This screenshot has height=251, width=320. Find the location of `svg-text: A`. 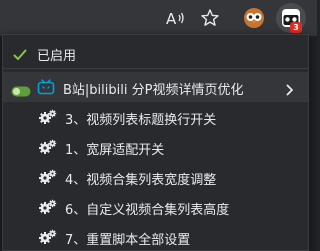

svg-text: A is located at coordinates (171, 18).